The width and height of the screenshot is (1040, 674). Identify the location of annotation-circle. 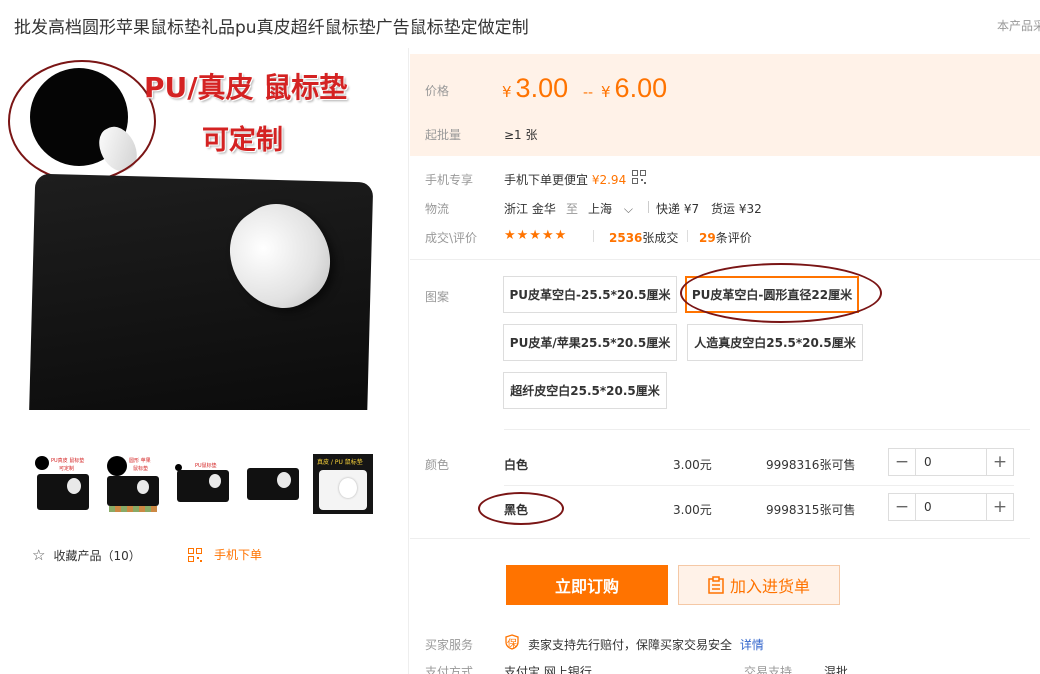
(82, 121).